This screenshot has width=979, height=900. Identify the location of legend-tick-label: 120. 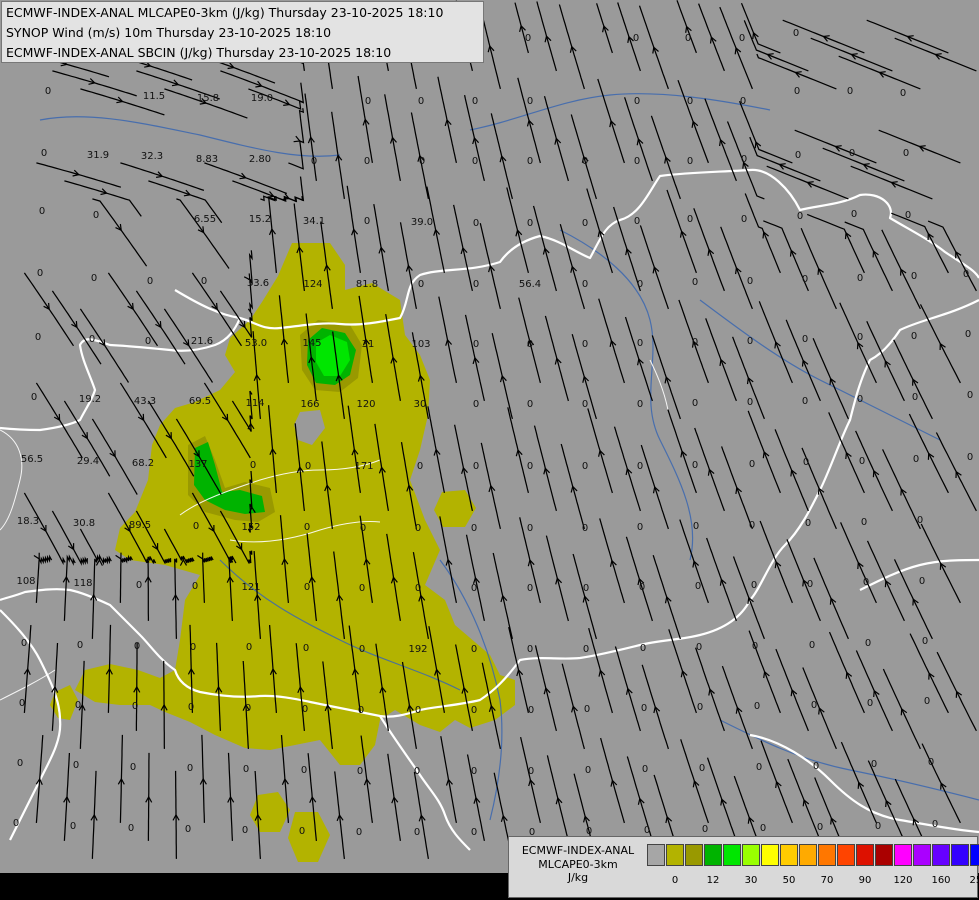
(903, 880).